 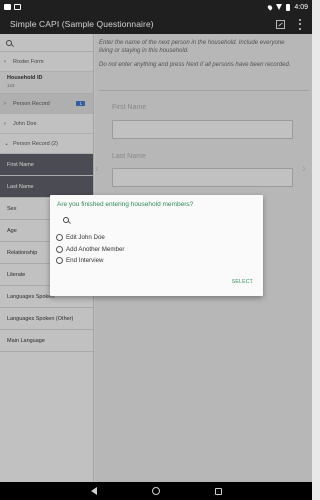 What do you see at coordinates (85, 238) in the screenshot?
I see `option-label: Edit John Doe` at bounding box center [85, 238].